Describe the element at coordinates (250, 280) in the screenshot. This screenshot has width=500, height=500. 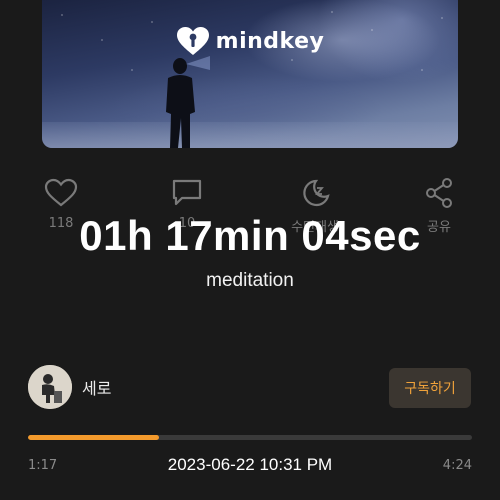
I see `track-category: meditation` at that location.